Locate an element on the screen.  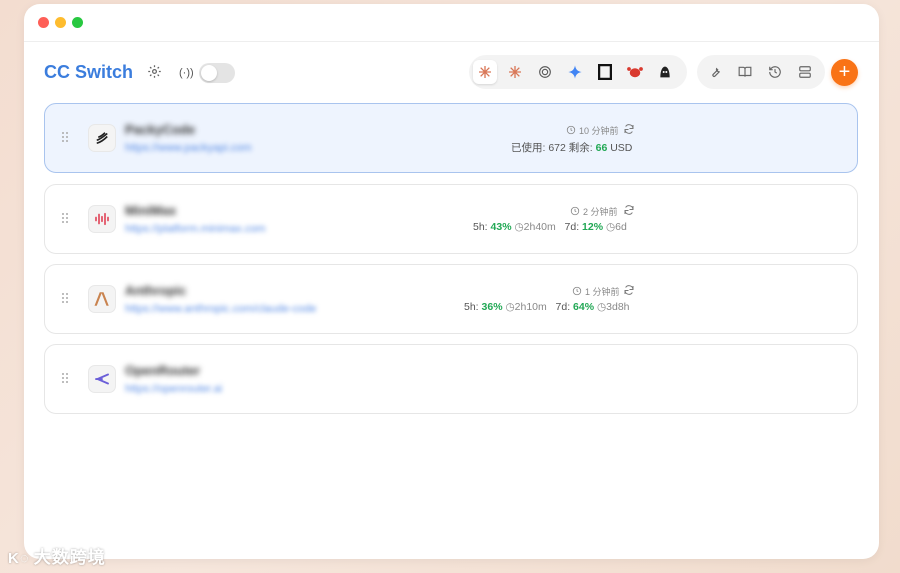
claude-code-icon is located at coordinates (485, 72).